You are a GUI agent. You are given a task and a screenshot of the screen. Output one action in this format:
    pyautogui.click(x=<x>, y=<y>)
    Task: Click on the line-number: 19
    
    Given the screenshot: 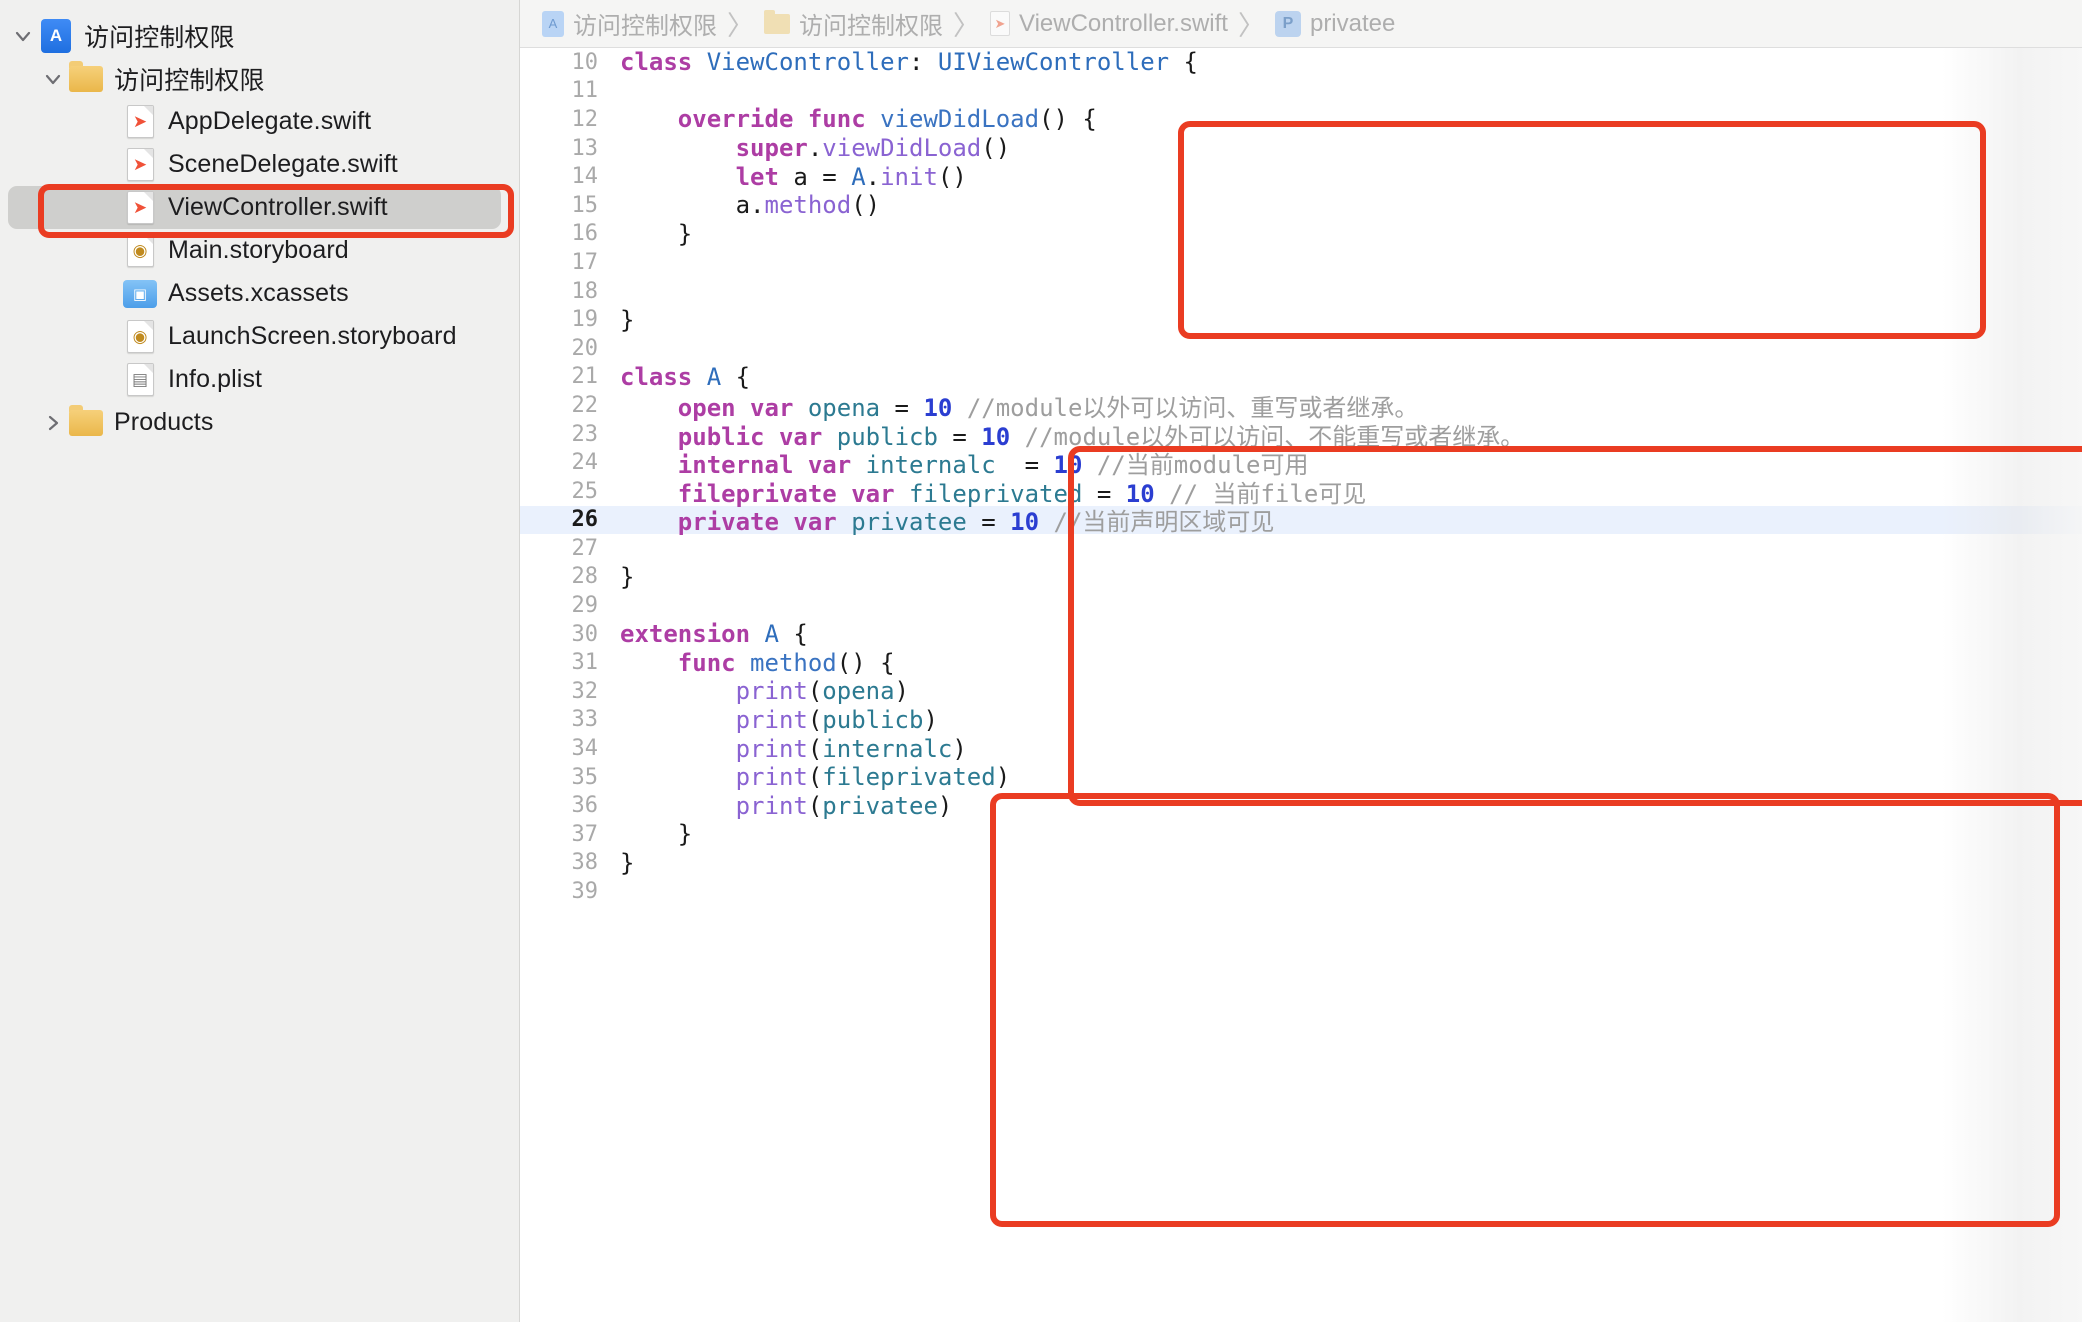 What is the action you would take?
    pyautogui.click(x=585, y=320)
    